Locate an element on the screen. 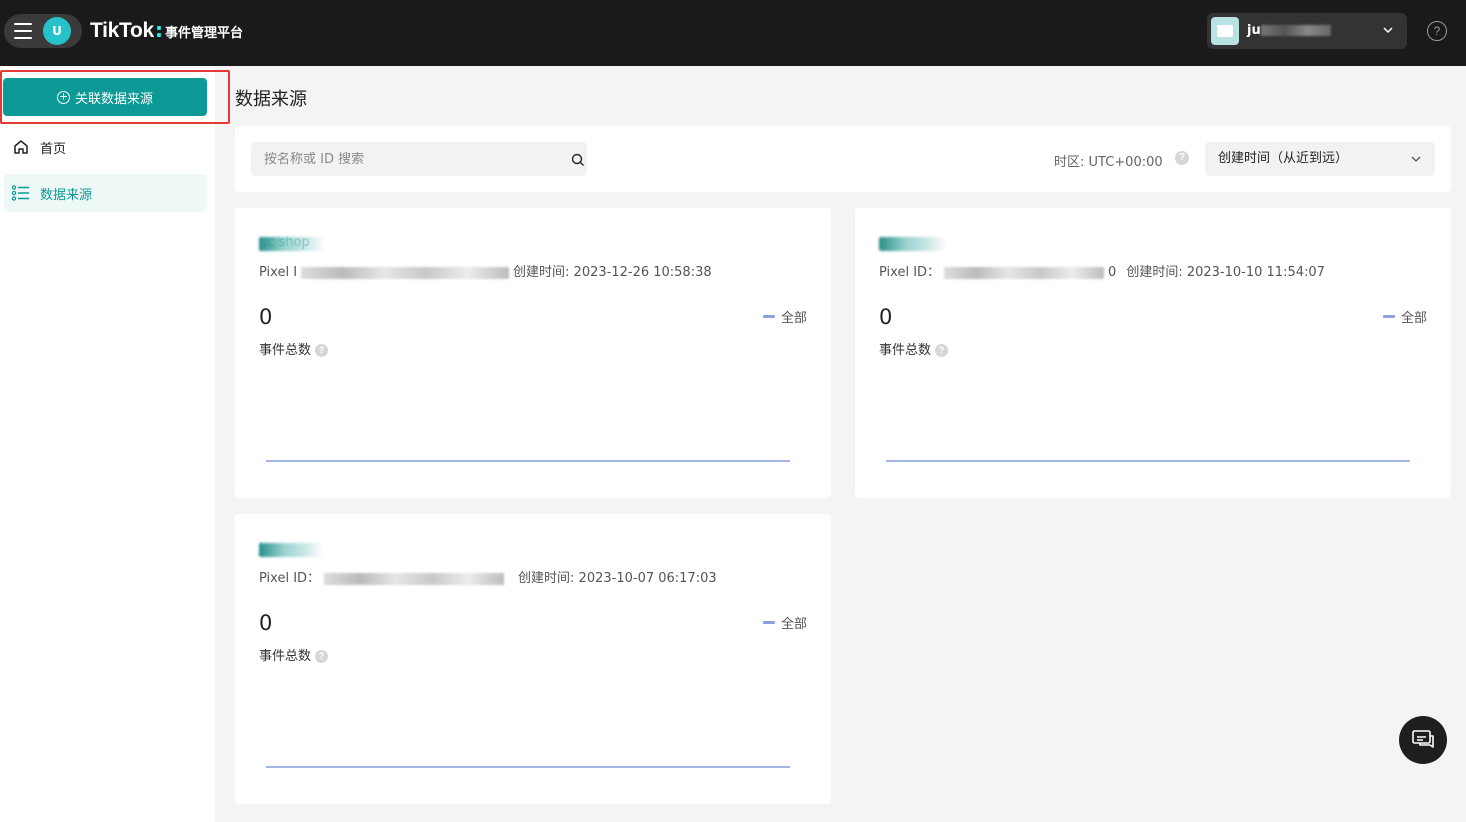  list-icon is located at coordinates (21, 193).